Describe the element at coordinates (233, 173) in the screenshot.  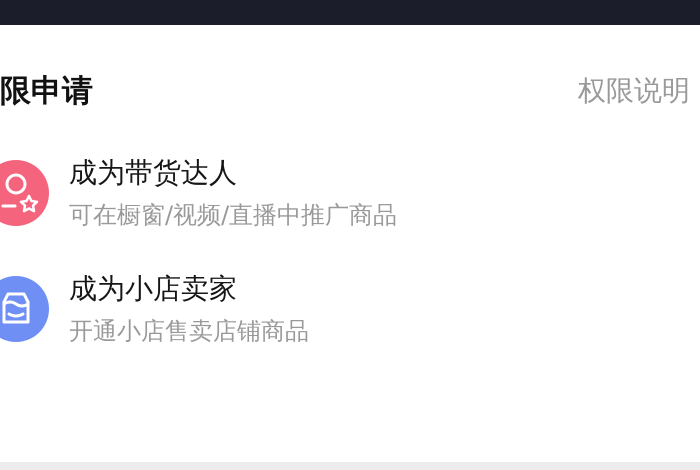
I see `option-title: 成为带货达人` at that location.